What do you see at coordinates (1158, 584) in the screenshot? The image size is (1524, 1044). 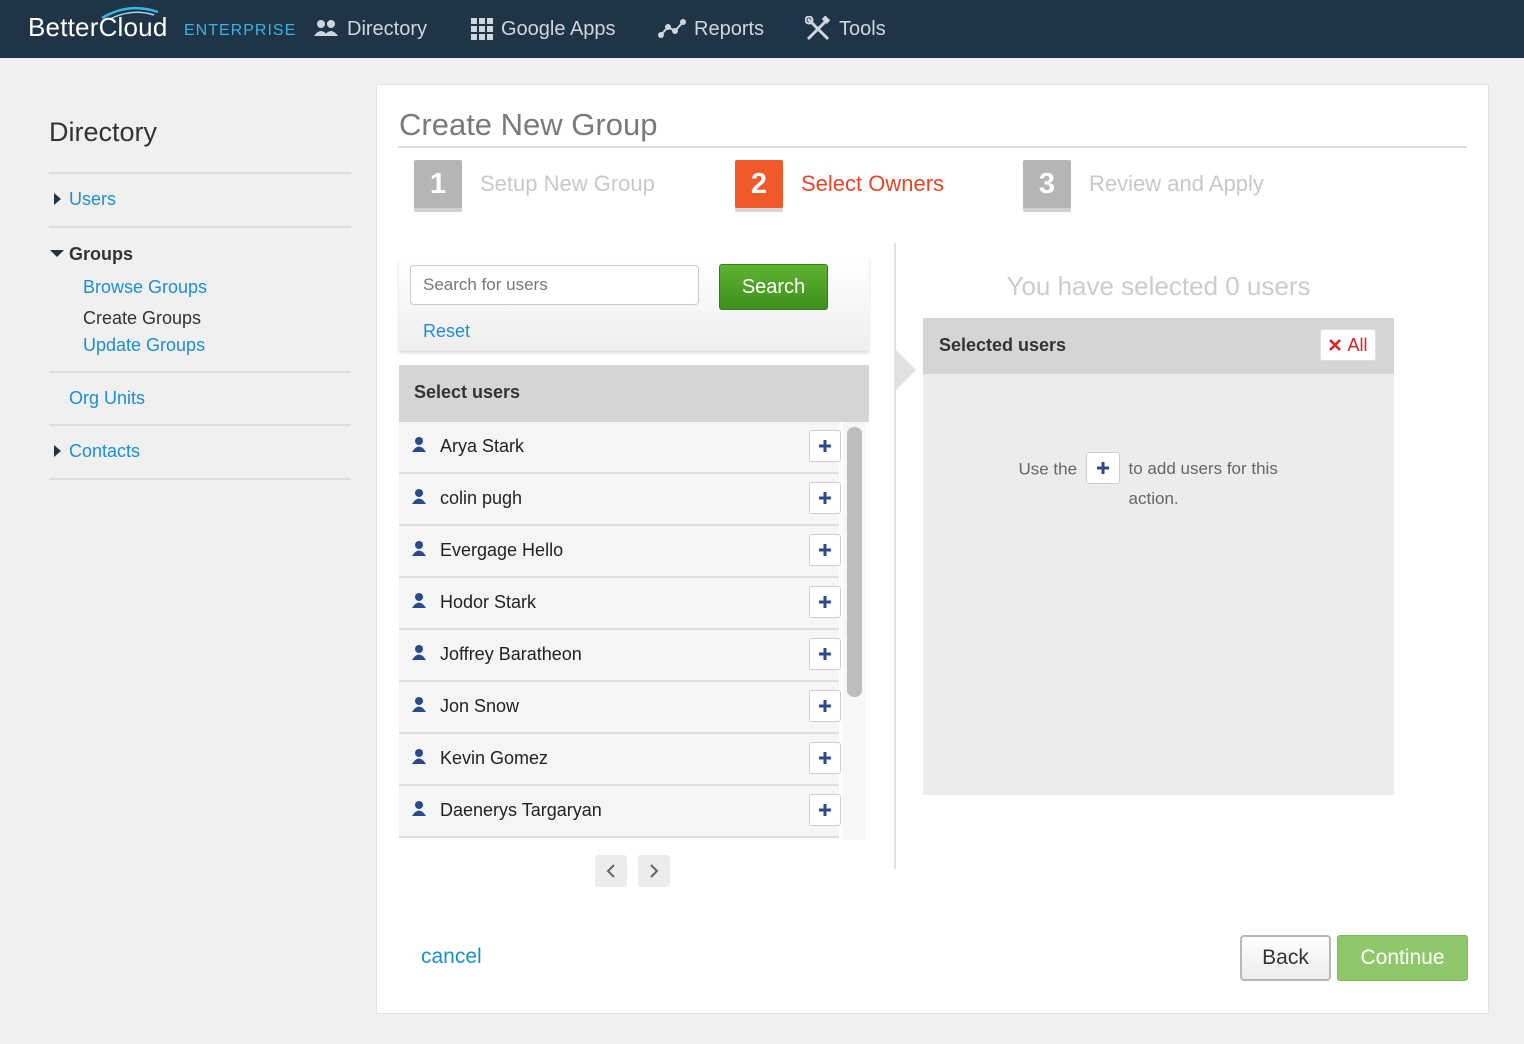 I see `selected-users-area: Use the to add users for this action.` at bounding box center [1158, 584].